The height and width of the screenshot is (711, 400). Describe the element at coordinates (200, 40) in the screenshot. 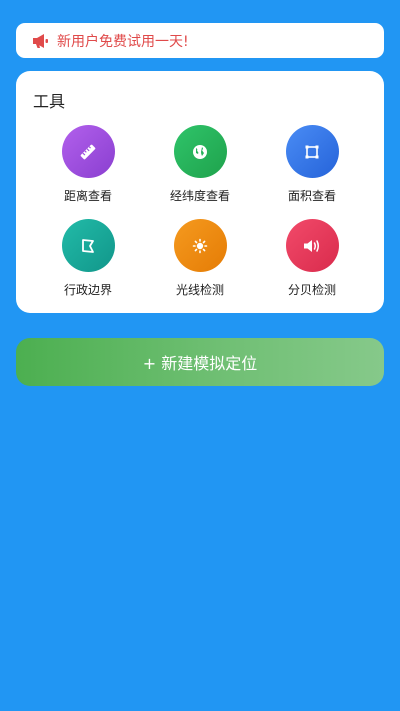

I see `announcement-banner: 新用户免费试用一天!` at that location.